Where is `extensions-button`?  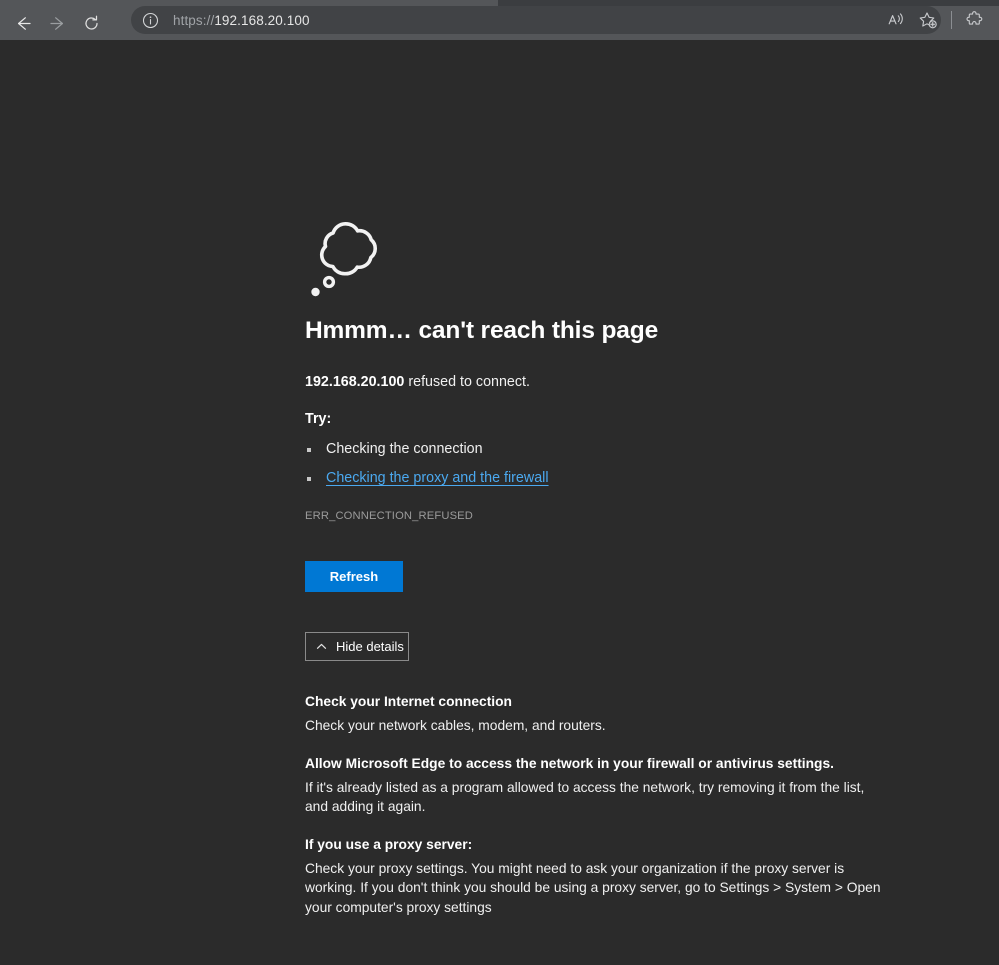 extensions-button is located at coordinates (975, 20).